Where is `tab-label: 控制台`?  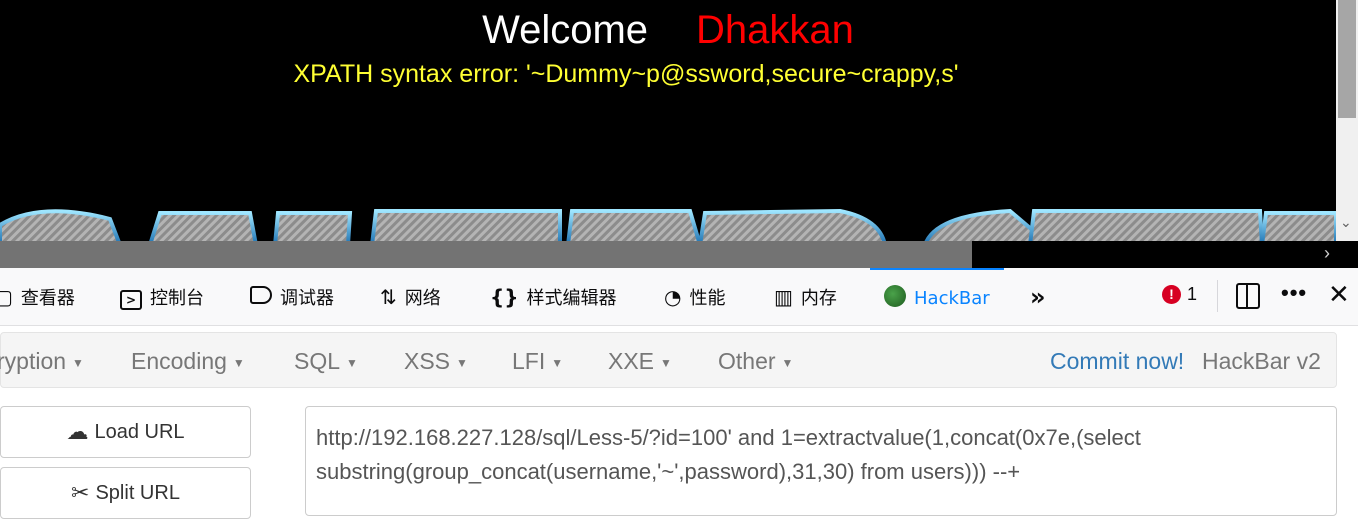
tab-label: 控制台 is located at coordinates (177, 298).